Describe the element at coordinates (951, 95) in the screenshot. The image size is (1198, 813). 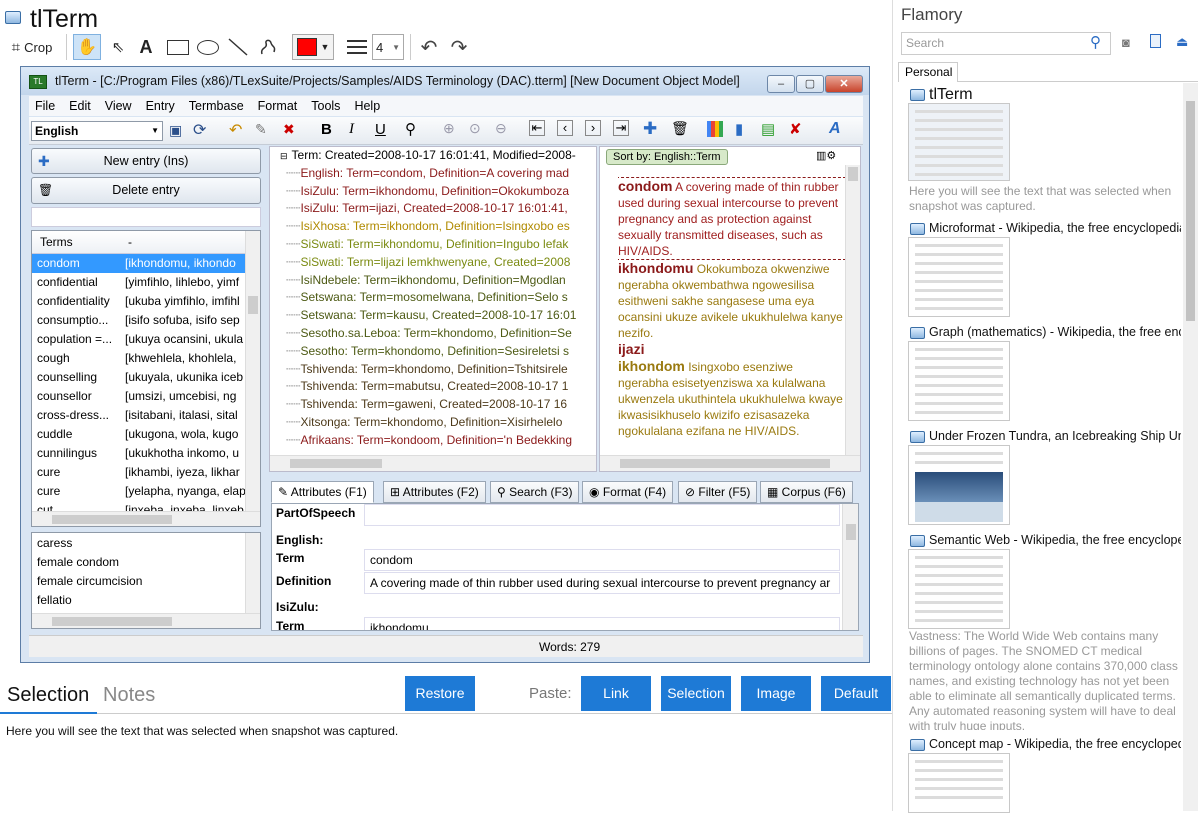
I see `snapshot-title: tlTerm` at that location.